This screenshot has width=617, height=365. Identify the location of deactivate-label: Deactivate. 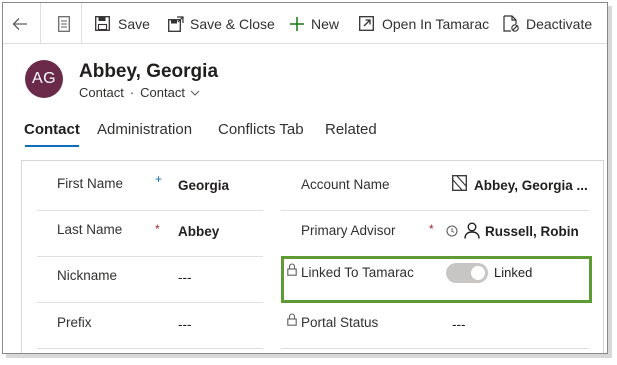
(559, 23).